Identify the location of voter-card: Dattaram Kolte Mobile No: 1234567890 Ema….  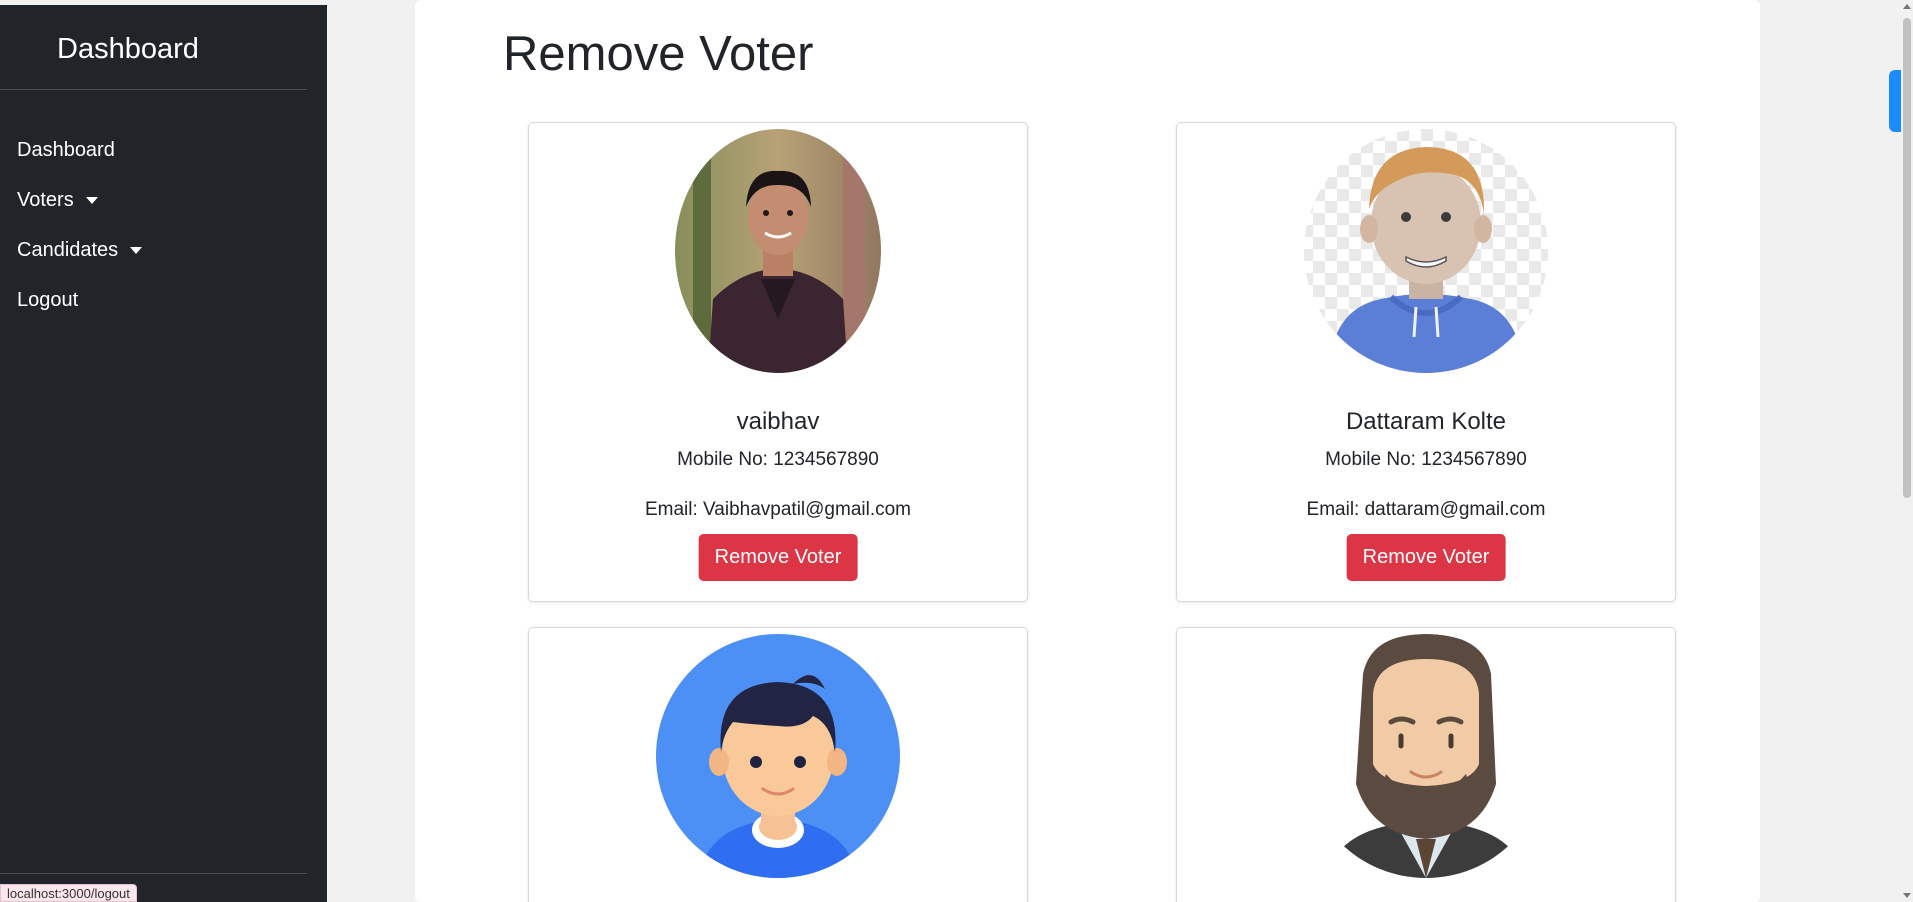
(1426, 362).